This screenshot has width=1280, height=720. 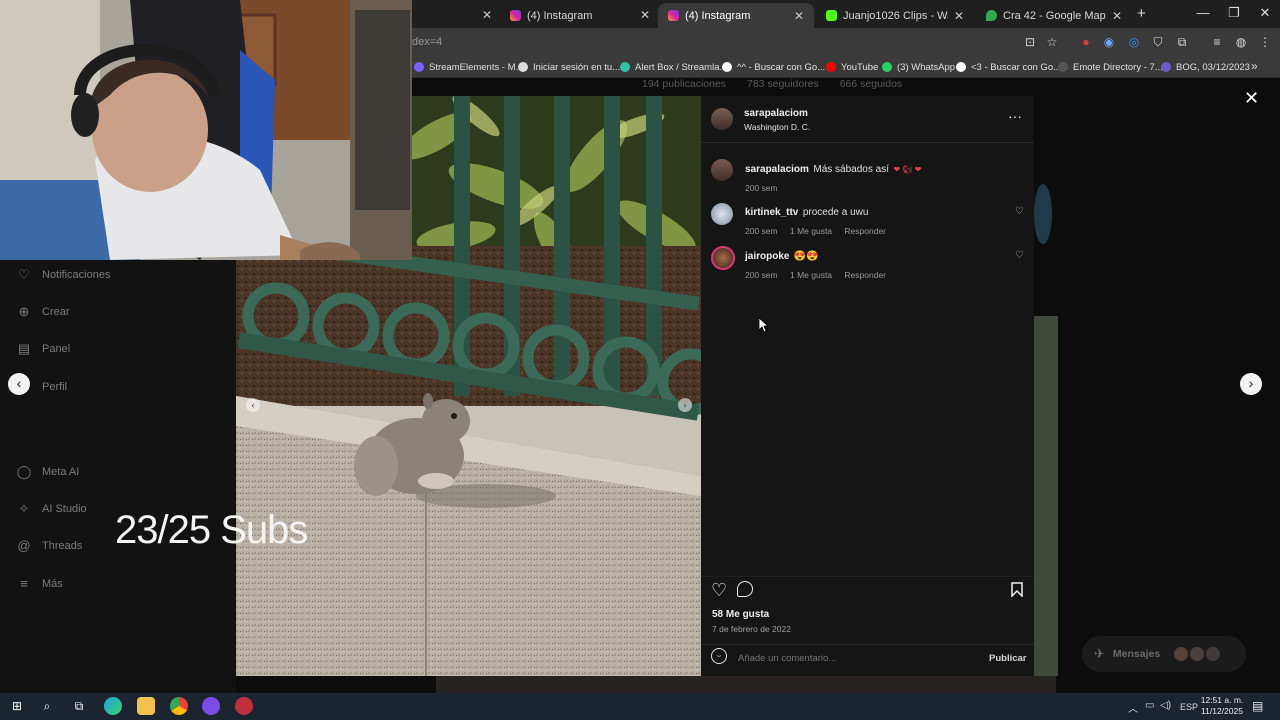 What do you see at coordinates (1241, 42) in the screenshot?
I see `profile-icon: ◍` at bounding box center [1241, 42].